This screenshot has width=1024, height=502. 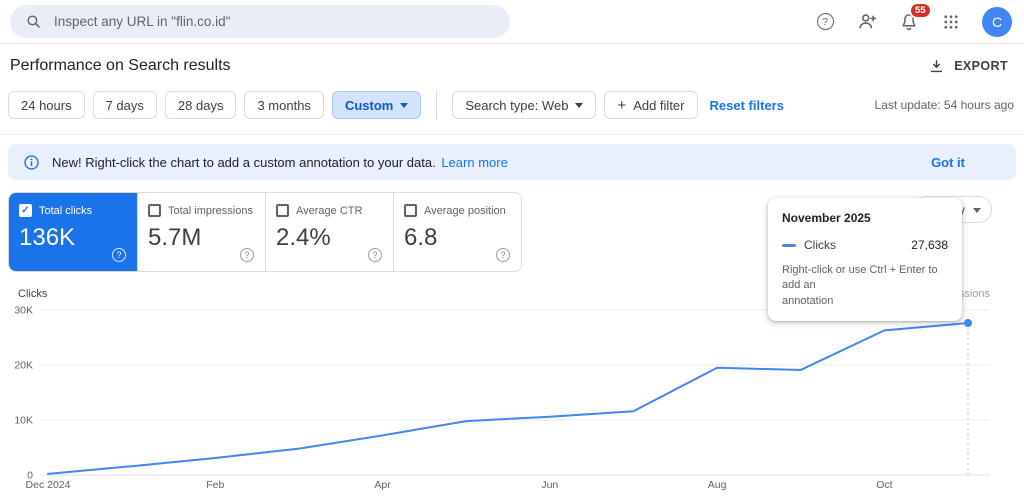 I want to click on metric-value: 2.4%, so click(x=303, y=237).